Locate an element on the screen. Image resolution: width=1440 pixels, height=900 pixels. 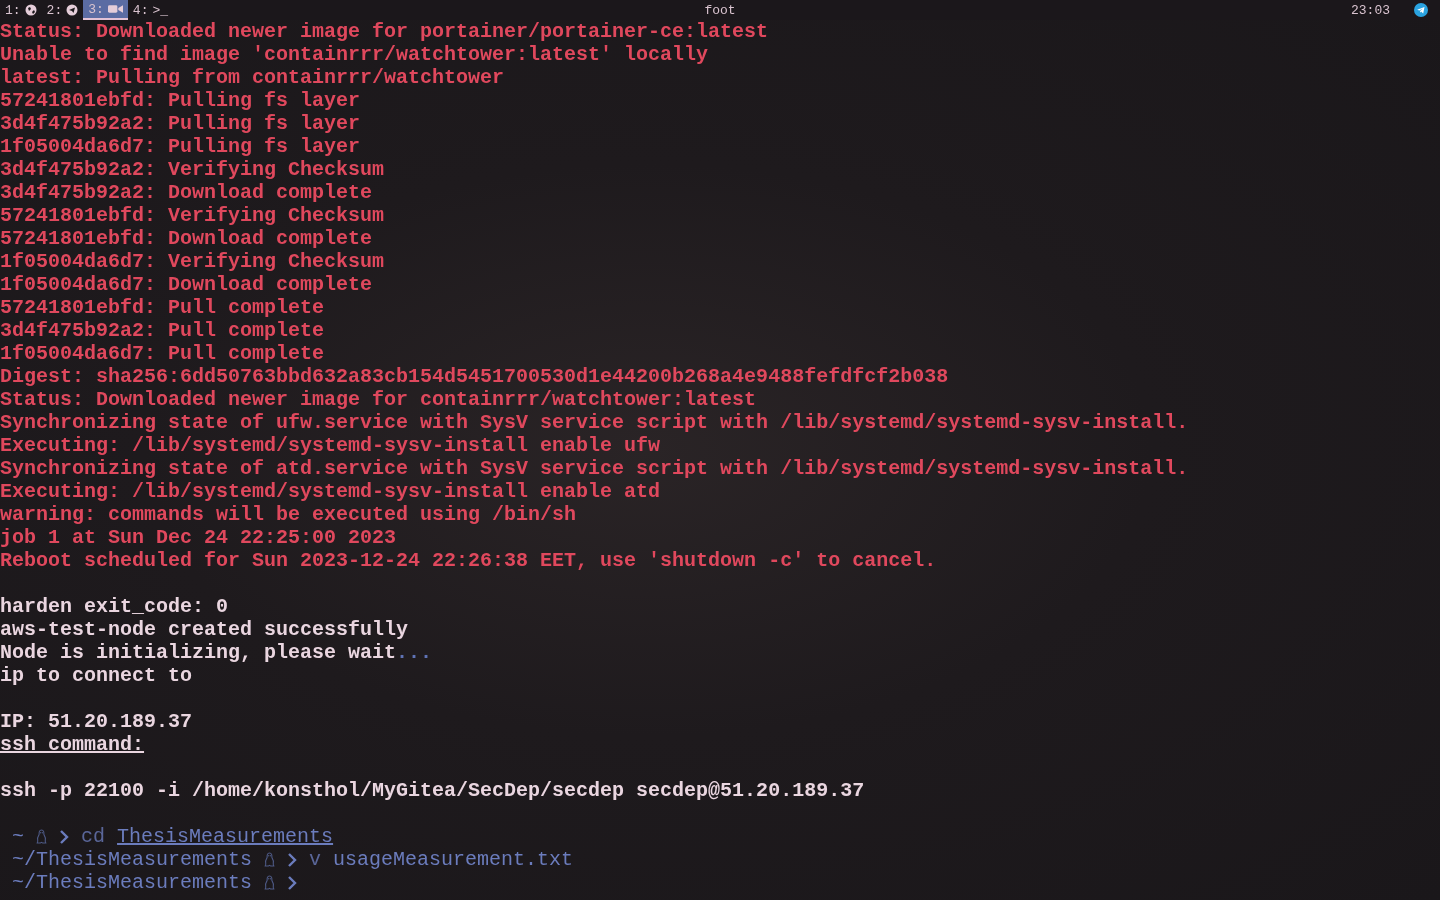
output-line: Executing: /lib/systemd/systemd-sysv-install enable ufw is located at coordinates (331, 445).